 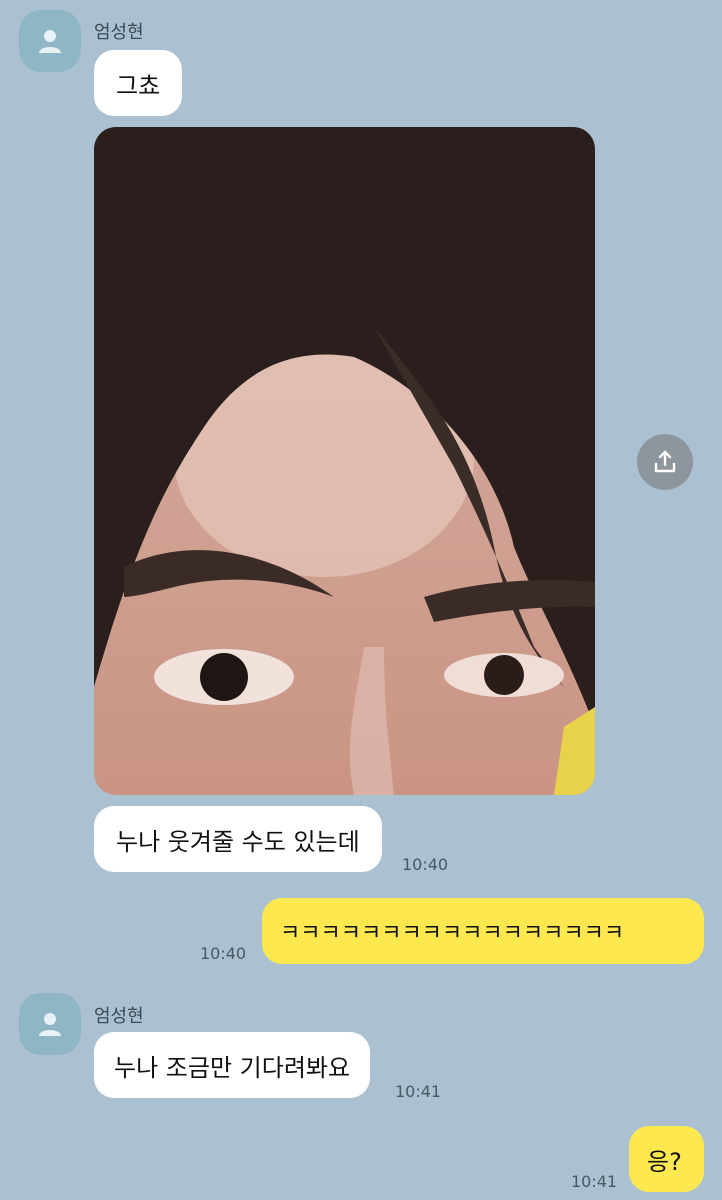 I want to click on message-bubble: 그쵸, so click(x=138, y=83).